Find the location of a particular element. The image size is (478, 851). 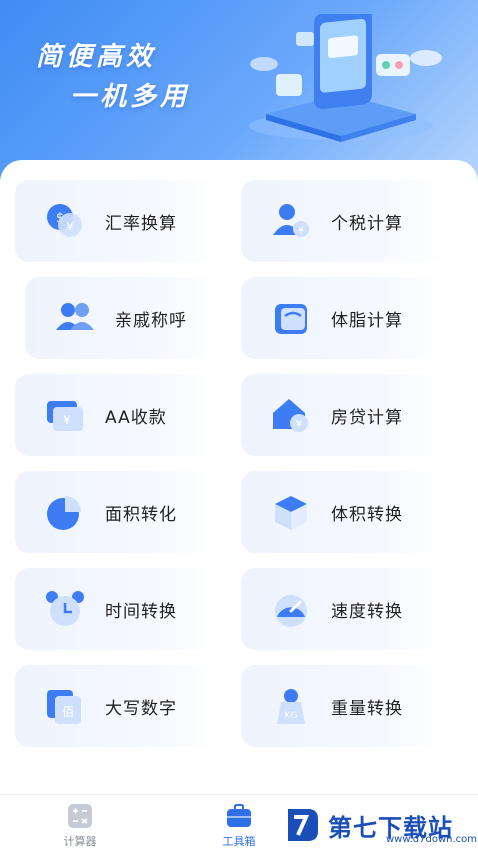

body-fat-scale-icon is located at coordinates (291, 318).